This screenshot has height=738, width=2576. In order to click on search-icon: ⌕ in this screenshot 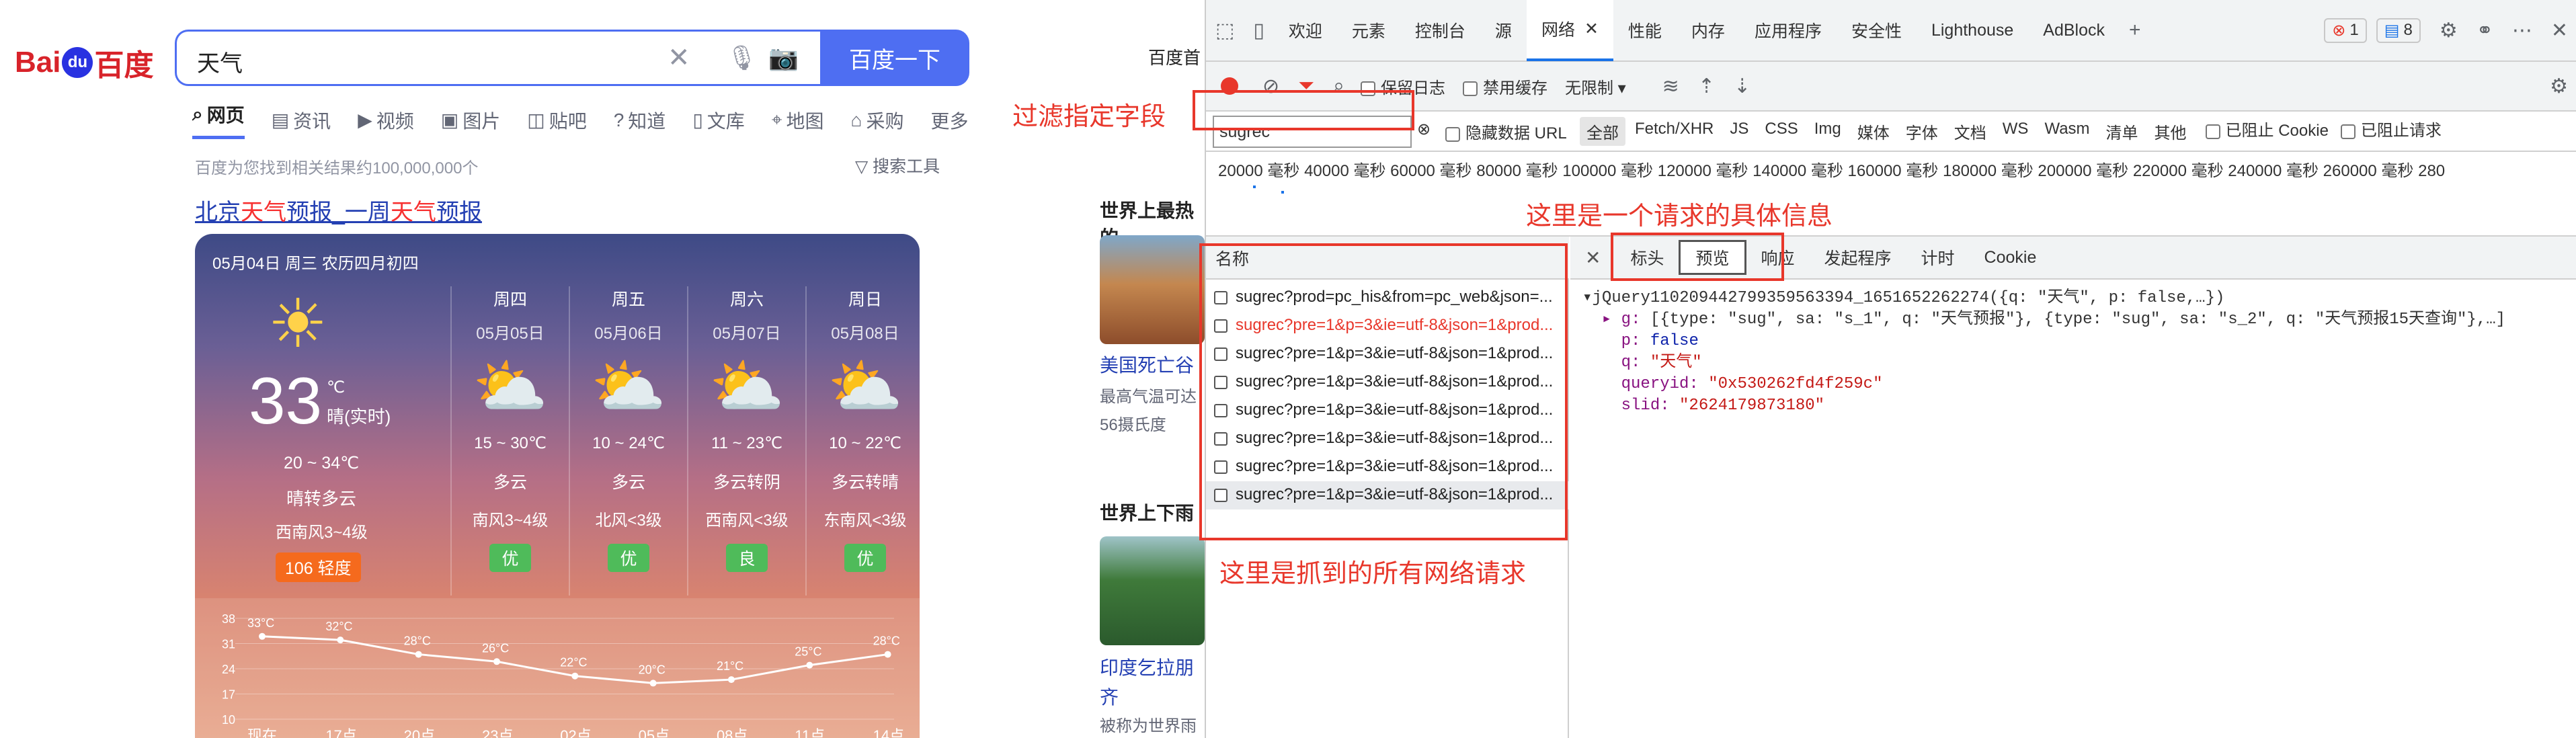, I will do `click(197, 113)`.